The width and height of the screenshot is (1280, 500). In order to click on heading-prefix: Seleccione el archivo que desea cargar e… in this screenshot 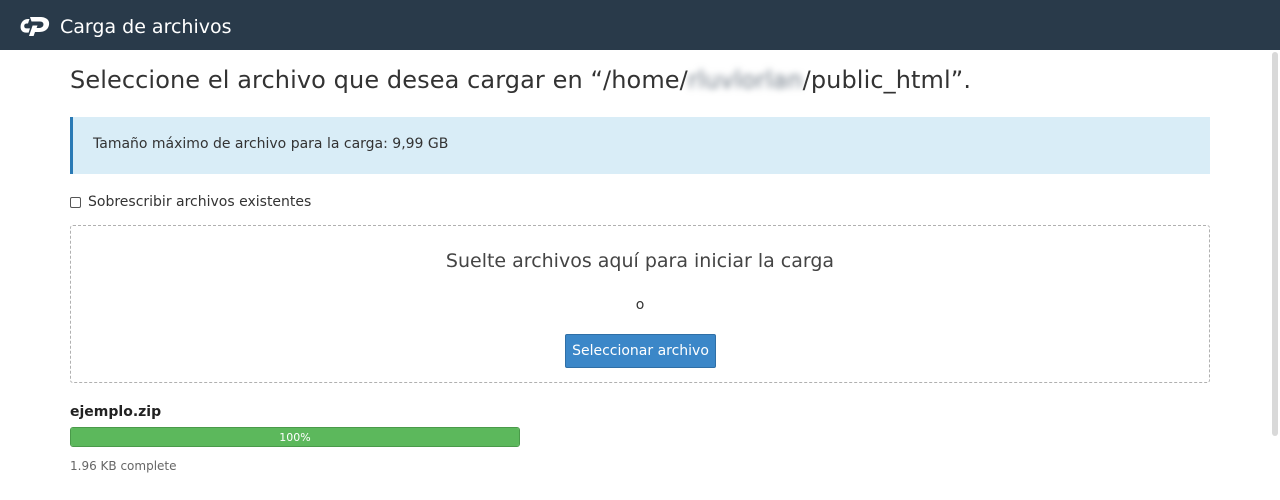, I will do `click(379, 80)`.